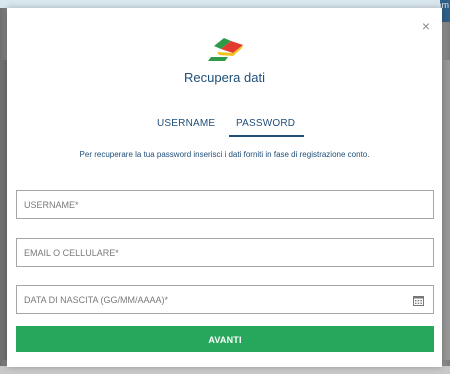  I want to click on birthdate-field, so click(225, 299).